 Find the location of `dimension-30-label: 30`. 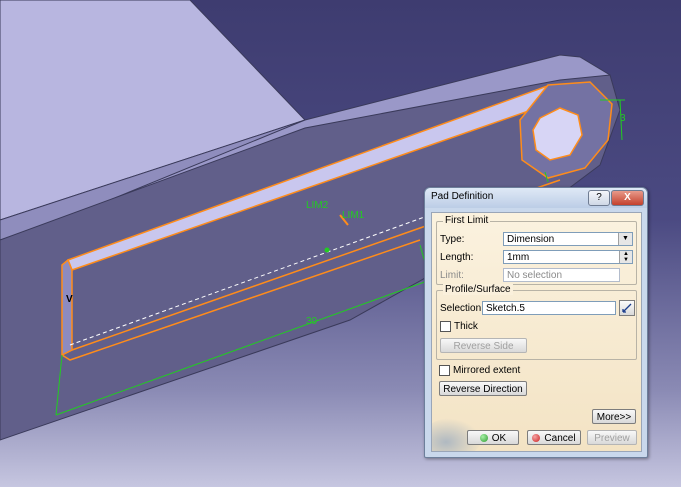

dimension-30-label: 30 is located at coordinates (312, 321).